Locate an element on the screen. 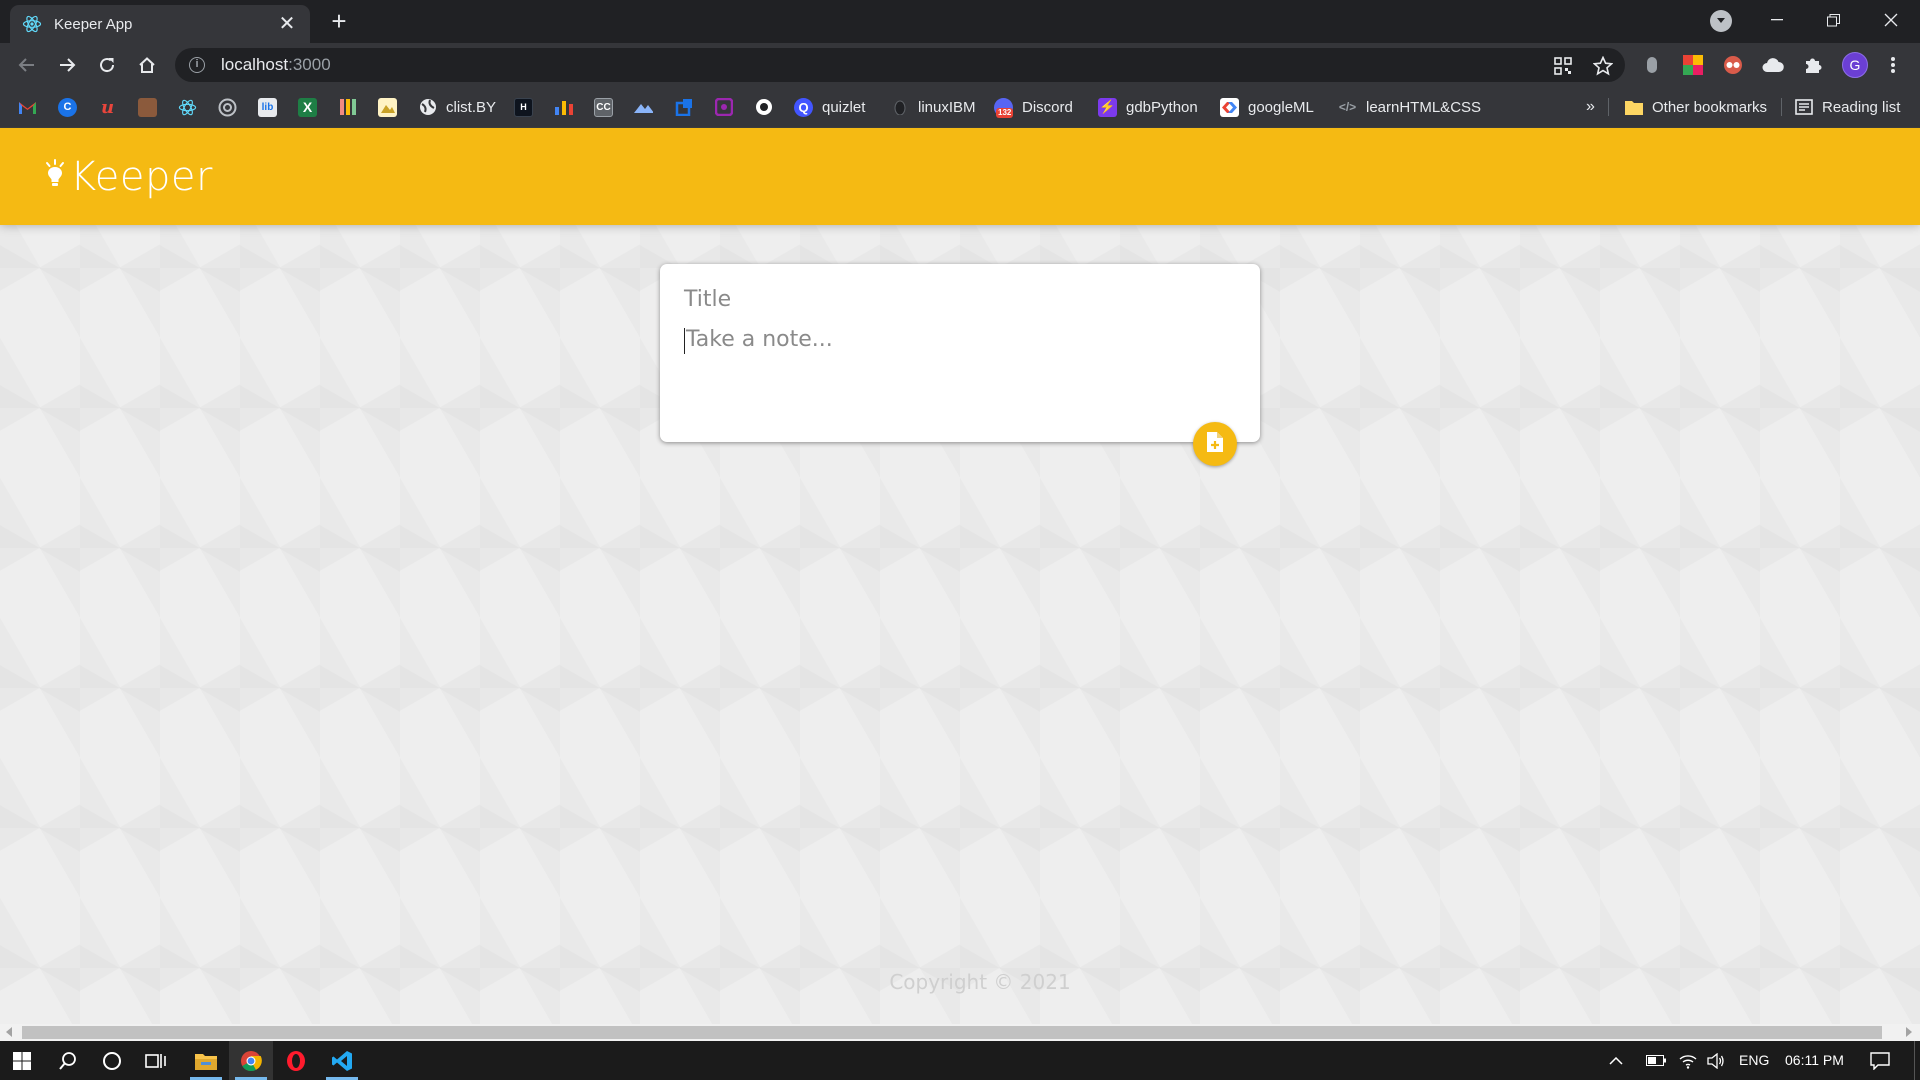 Image resolution: width=1920 pixels, height=1080 pixels. reload-icon is located at coordinates (107, 65).